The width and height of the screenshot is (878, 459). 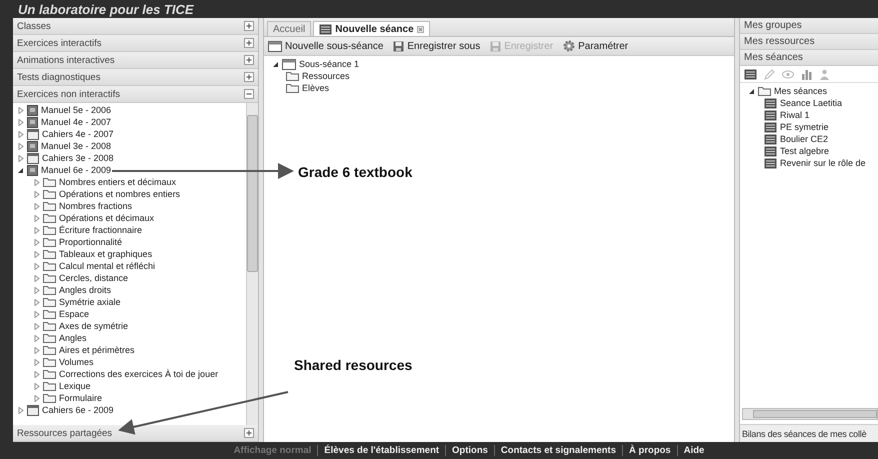 What do you see at coordinates (558, 450) in the screenshot?
I see `menu-link: Contacts et signalements` at bounding box center [558, 450].